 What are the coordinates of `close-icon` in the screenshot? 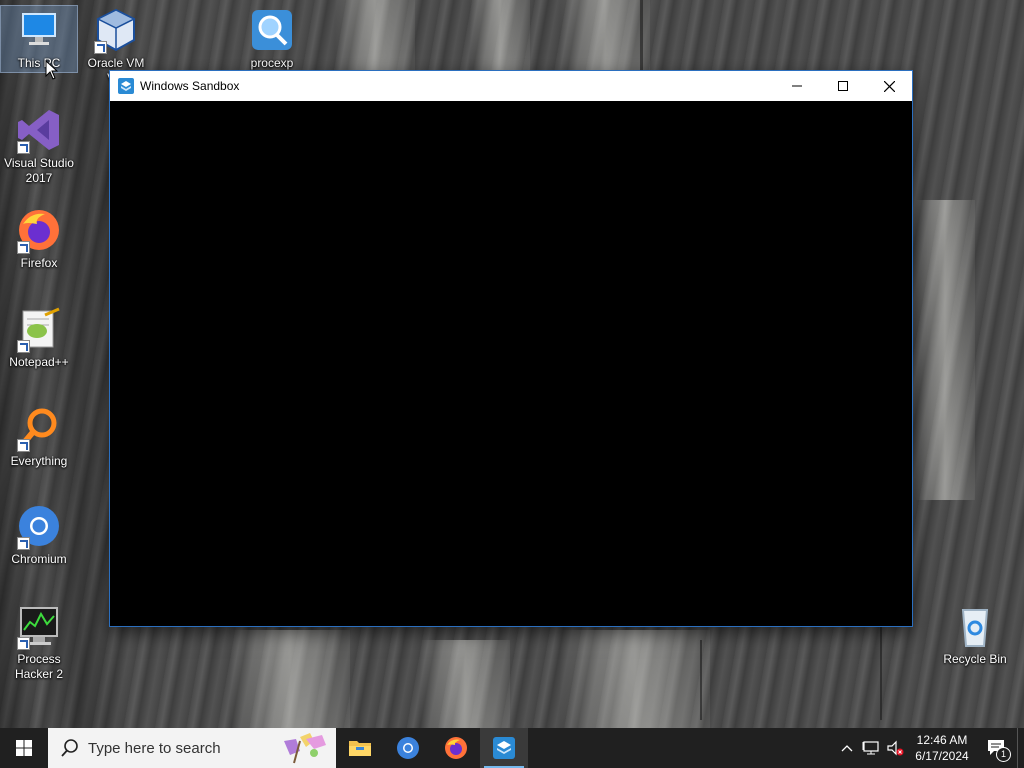 It's located at (889, 86).